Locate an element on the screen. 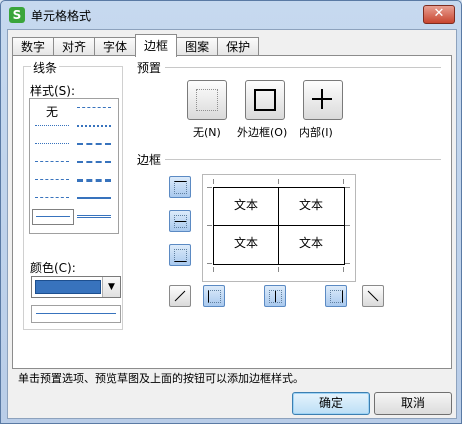 The height and width of the screenshot is (424, 462). tab-font: 字体 is located at coordinates (115, 47).